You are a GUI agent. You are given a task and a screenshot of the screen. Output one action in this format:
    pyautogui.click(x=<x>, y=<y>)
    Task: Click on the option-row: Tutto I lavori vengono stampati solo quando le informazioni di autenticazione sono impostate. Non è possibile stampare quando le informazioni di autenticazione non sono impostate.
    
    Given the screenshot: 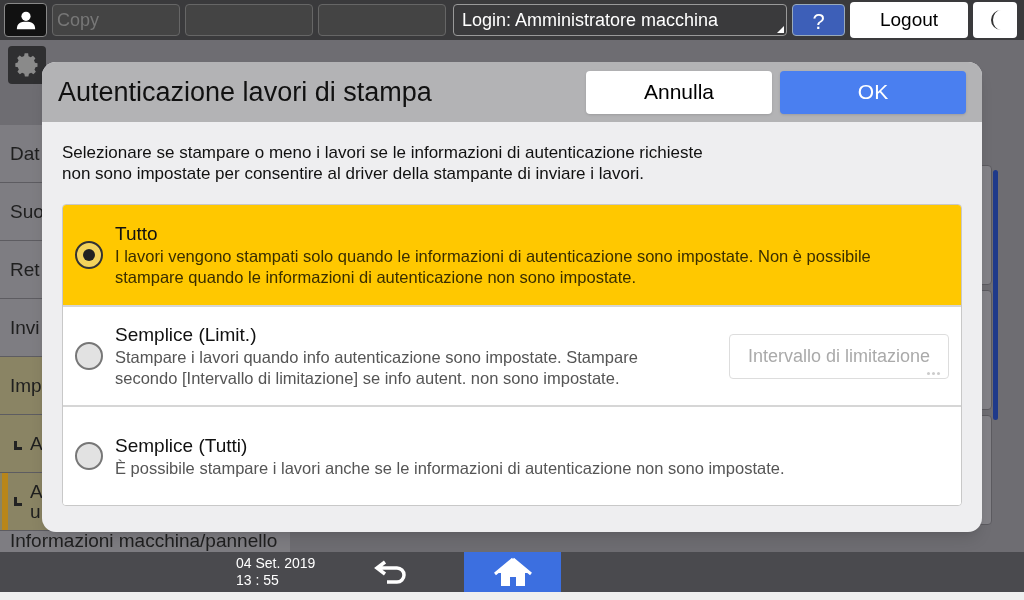 What is the action you would take?
    pyautogui.click(x=512, y=255)
    